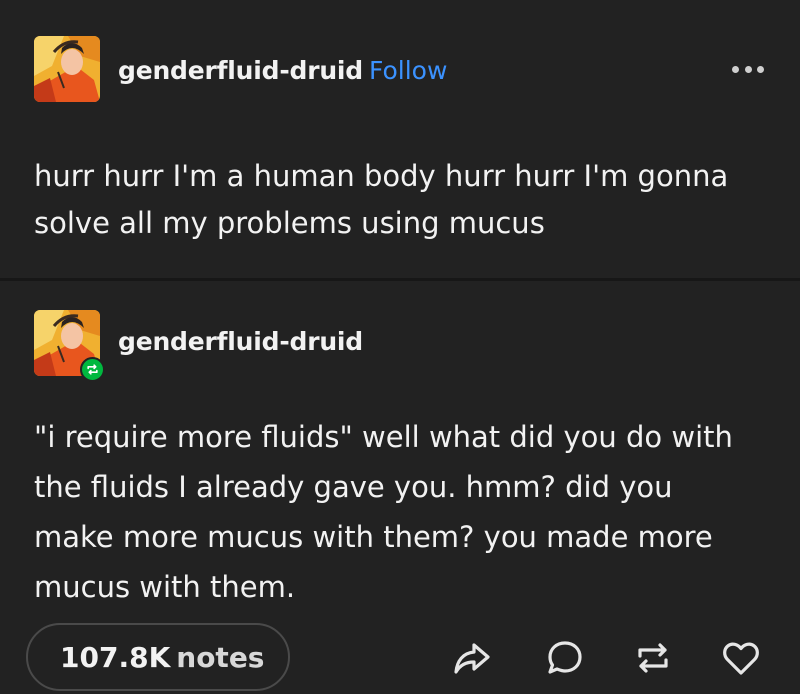 The width and height of the screenshot is (800, 694). What do you see at coordinates (472, 658) in the screenshot?
I see `share-icon` at bounding box center [472, 658].